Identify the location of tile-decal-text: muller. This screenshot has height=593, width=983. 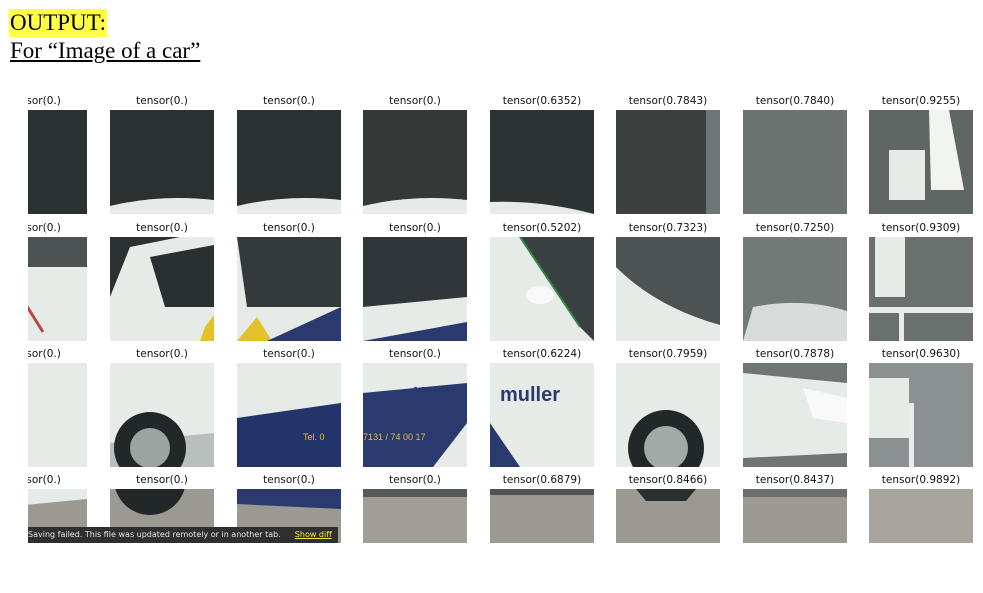
(530, 395).